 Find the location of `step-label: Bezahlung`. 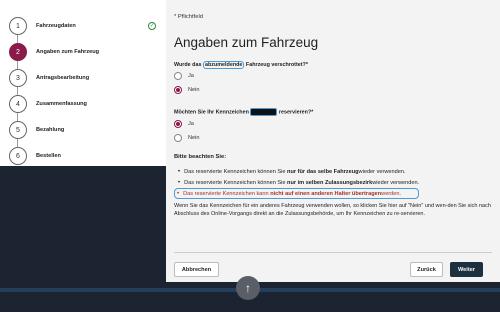

step-label: Bezahlung is located at coordinates (50, 130).